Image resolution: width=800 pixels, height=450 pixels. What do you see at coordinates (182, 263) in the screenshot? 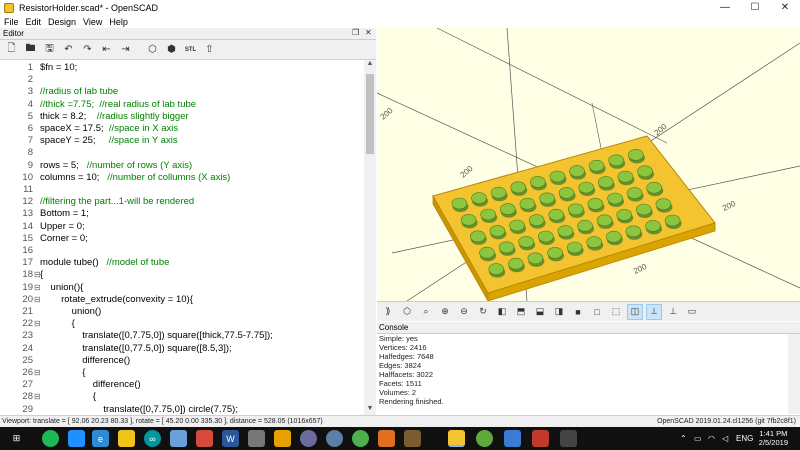
I see `code-line: 17 module tube() //model of tube` at bounding box center [182, 263].